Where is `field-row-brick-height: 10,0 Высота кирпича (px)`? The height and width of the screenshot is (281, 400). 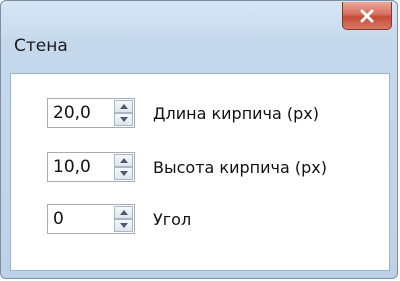 field-row-brick-height: 10,0 Высота кирпича (px) is located at coordinates (187, 167).